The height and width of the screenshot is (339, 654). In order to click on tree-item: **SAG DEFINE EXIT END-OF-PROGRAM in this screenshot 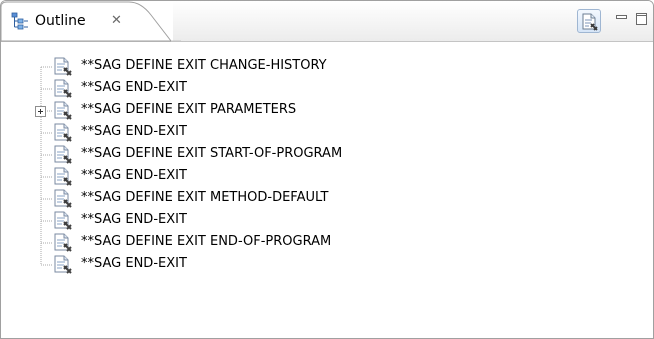, I will do `click(343, 242)`.